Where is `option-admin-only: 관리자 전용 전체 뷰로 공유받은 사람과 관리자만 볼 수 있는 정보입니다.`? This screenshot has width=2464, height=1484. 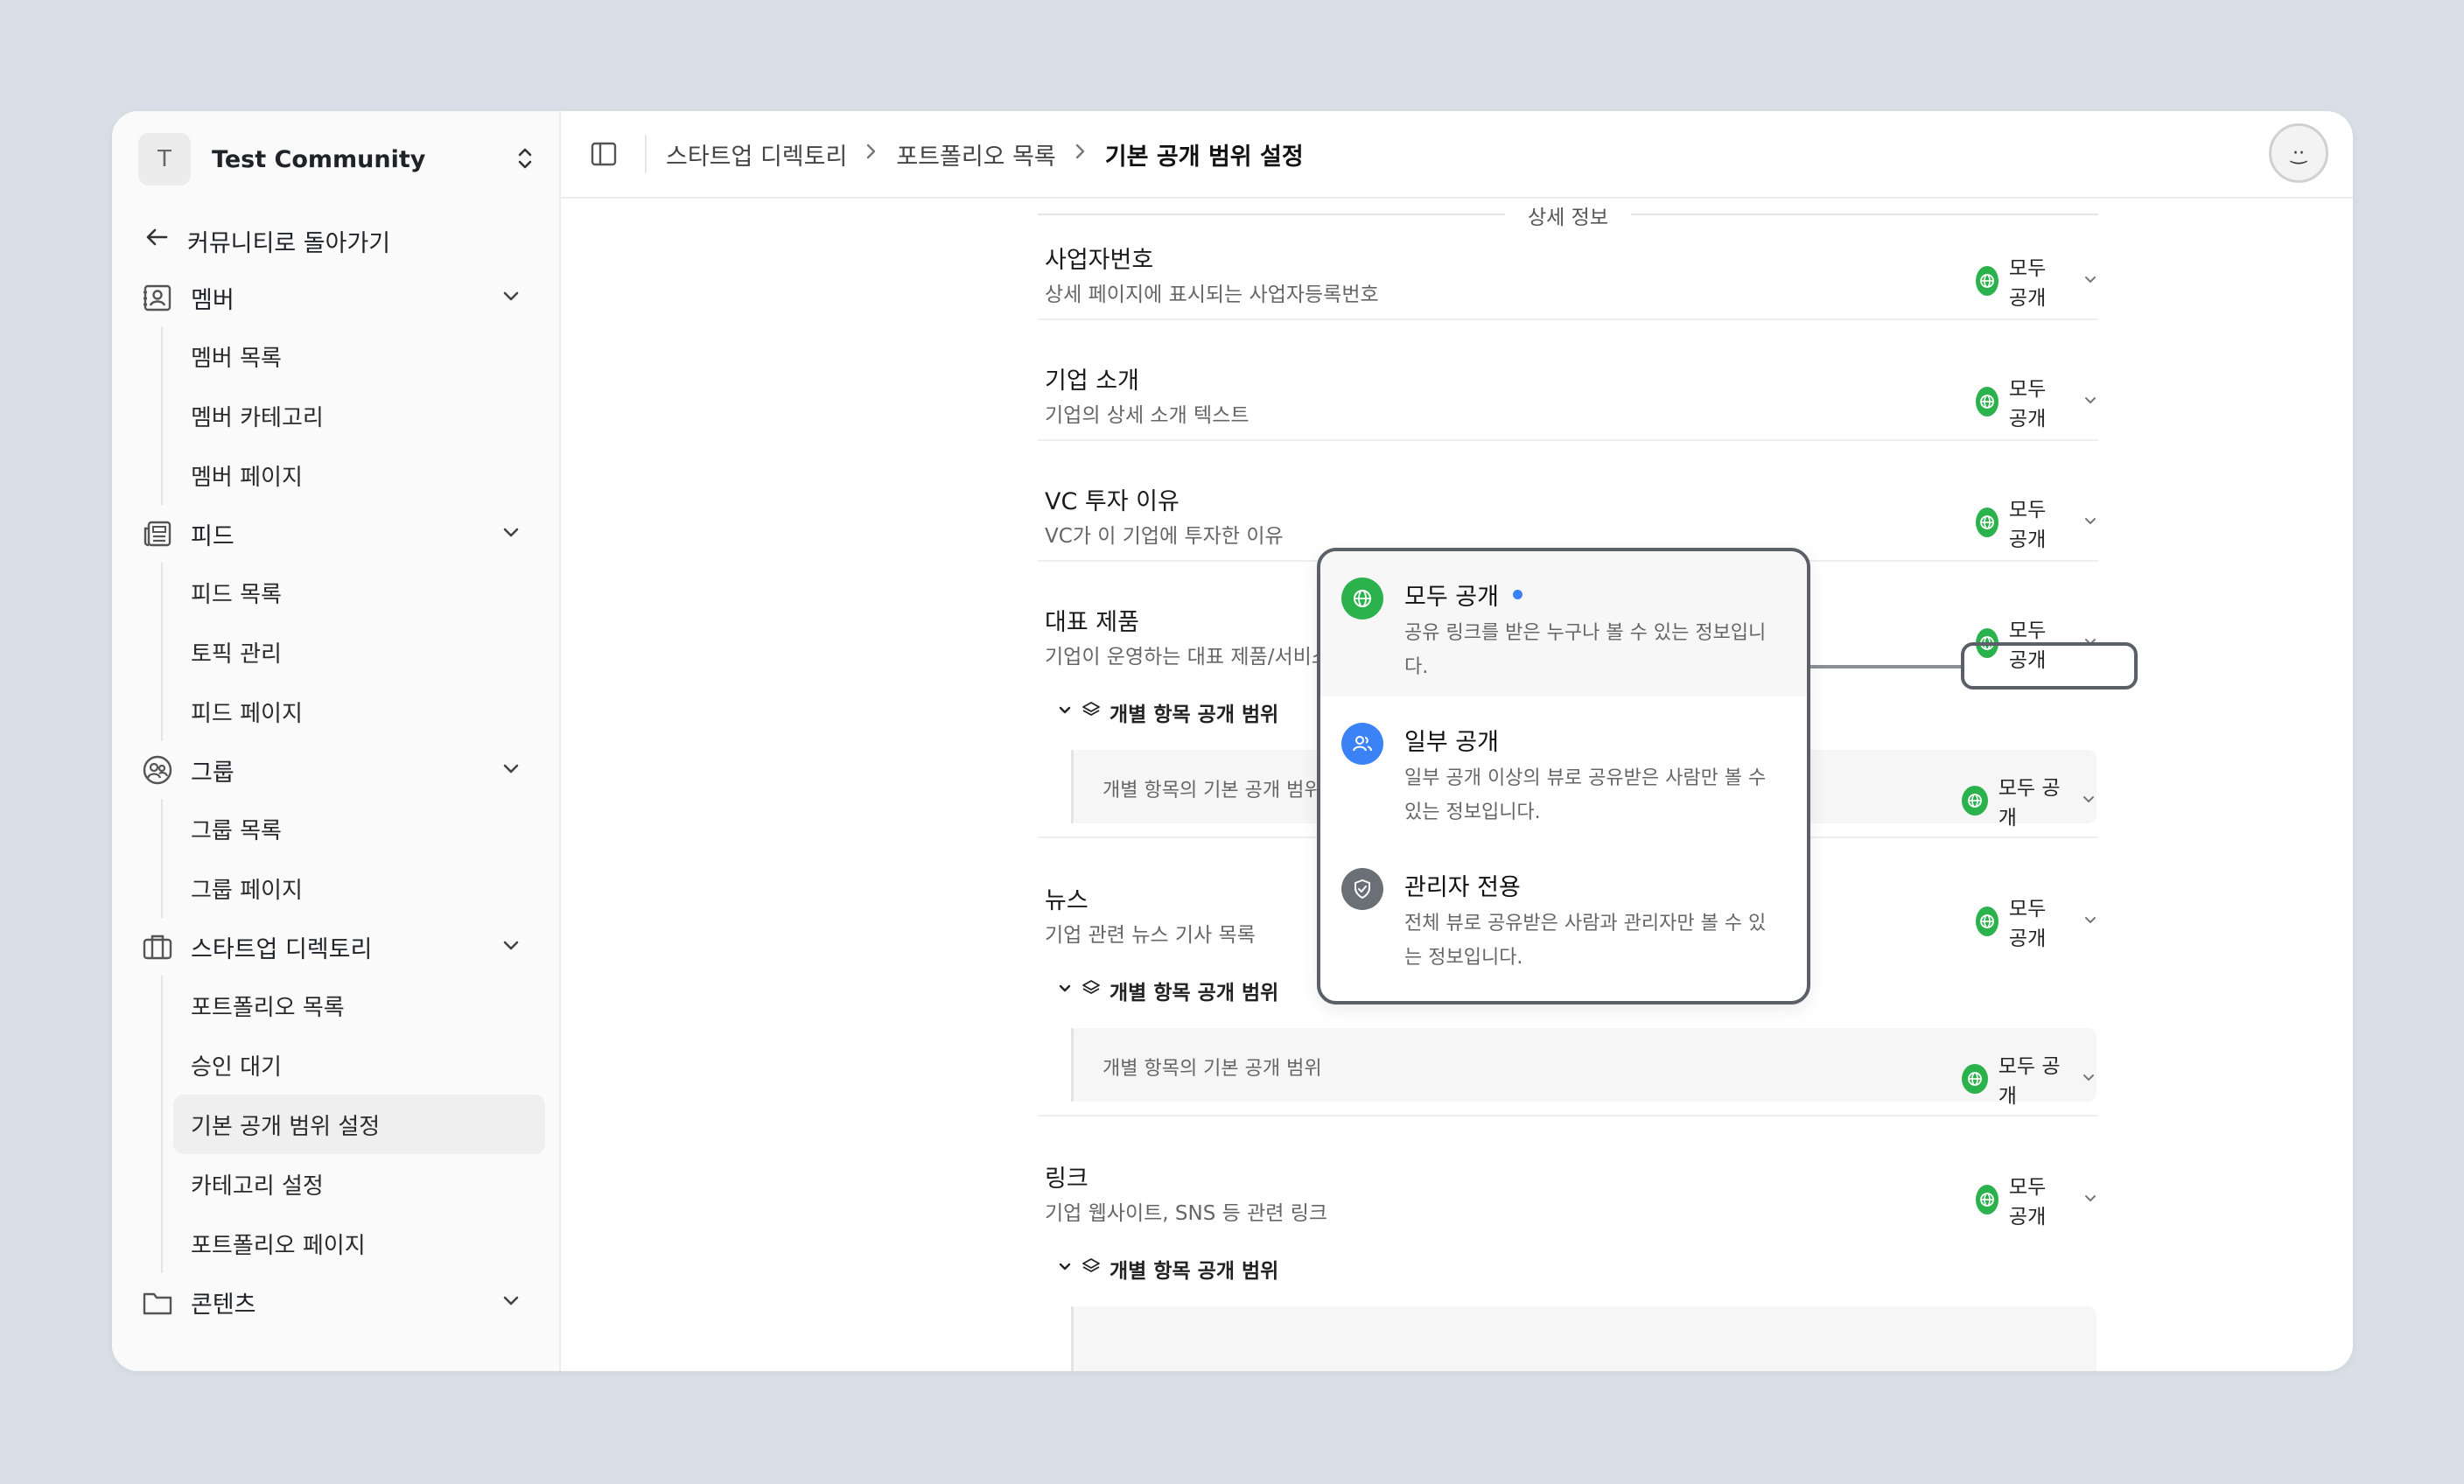
option-admin-only: 관리자 전용 전체 뷰로 공유받은 사람과 관리자만 볼 수 있는 정보입니다. is located at coordinates (1563, 914).